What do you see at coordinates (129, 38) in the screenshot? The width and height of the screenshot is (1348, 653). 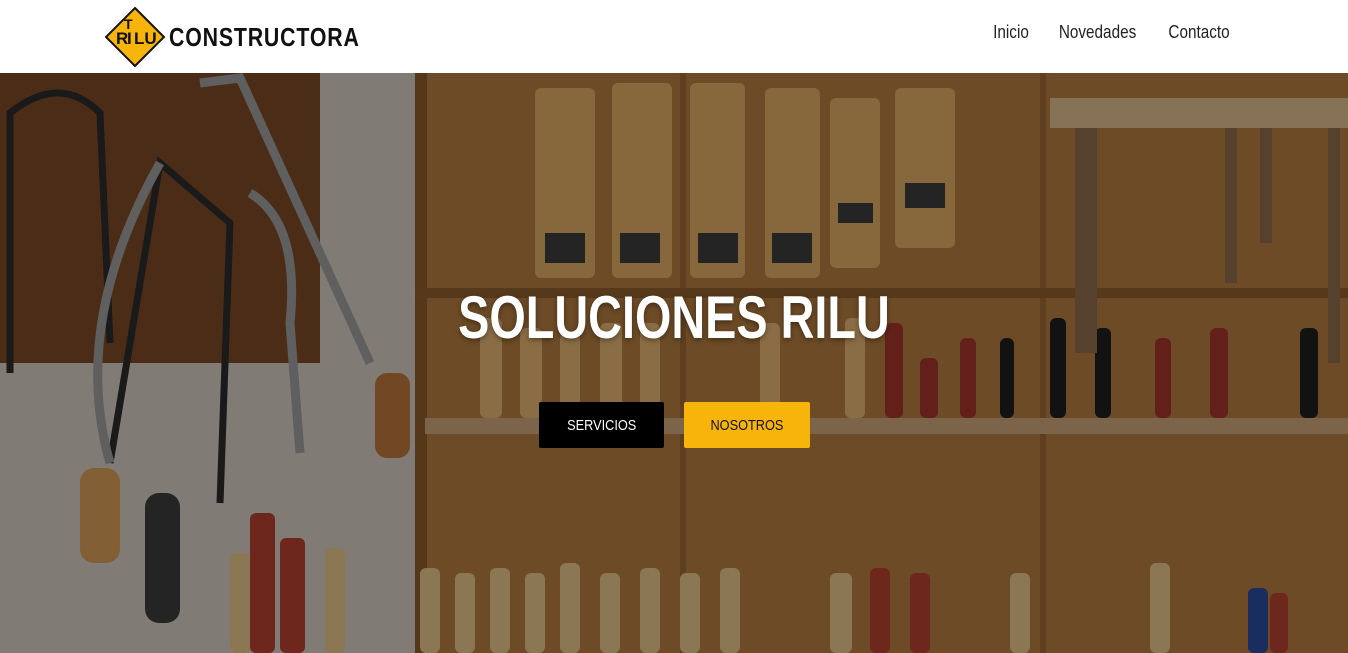 I see `svg-text: I` at bounding box center [129, 38].